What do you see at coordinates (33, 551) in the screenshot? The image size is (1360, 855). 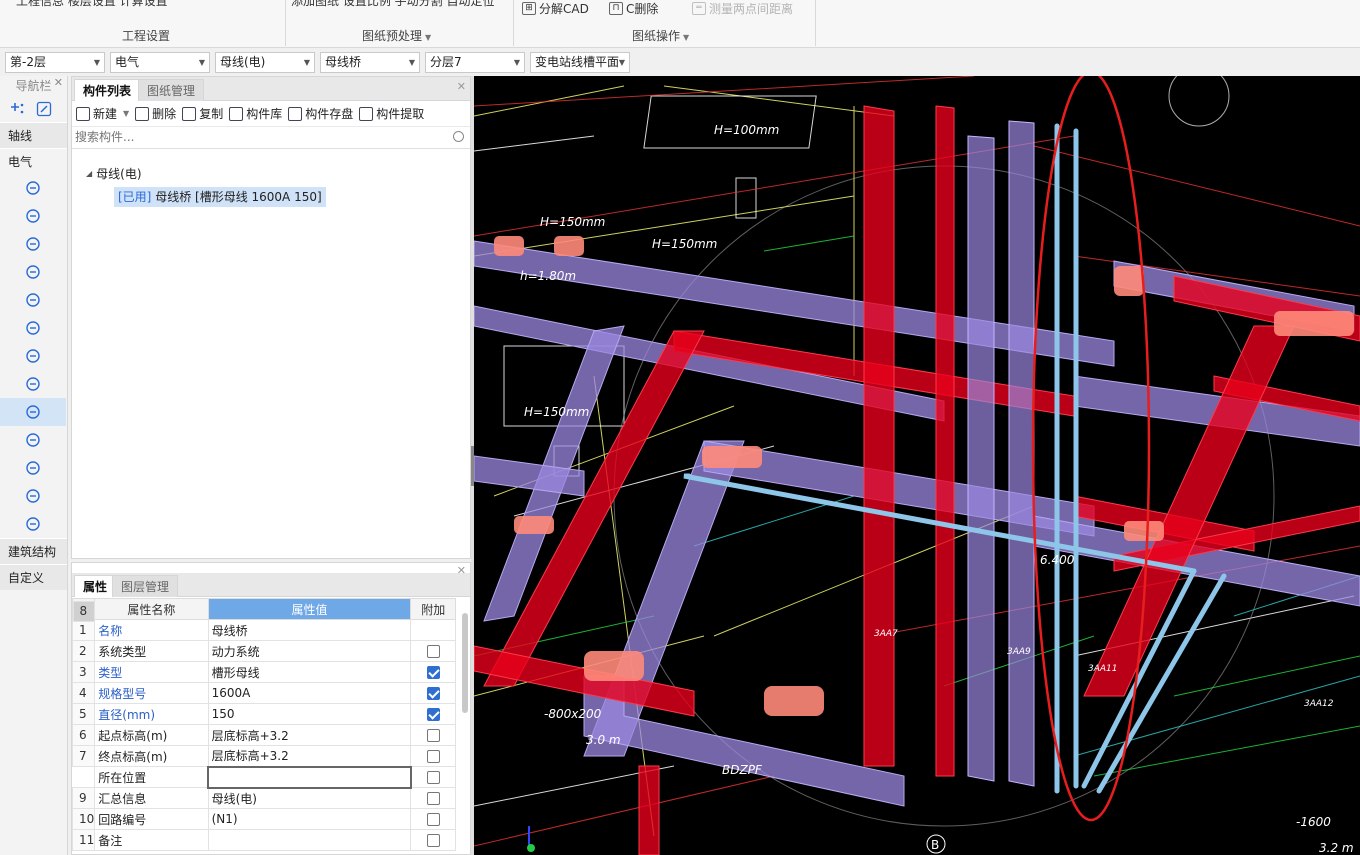 I see `nav-section-building-structure: 建筑结构` at bounding box center [33, 551].